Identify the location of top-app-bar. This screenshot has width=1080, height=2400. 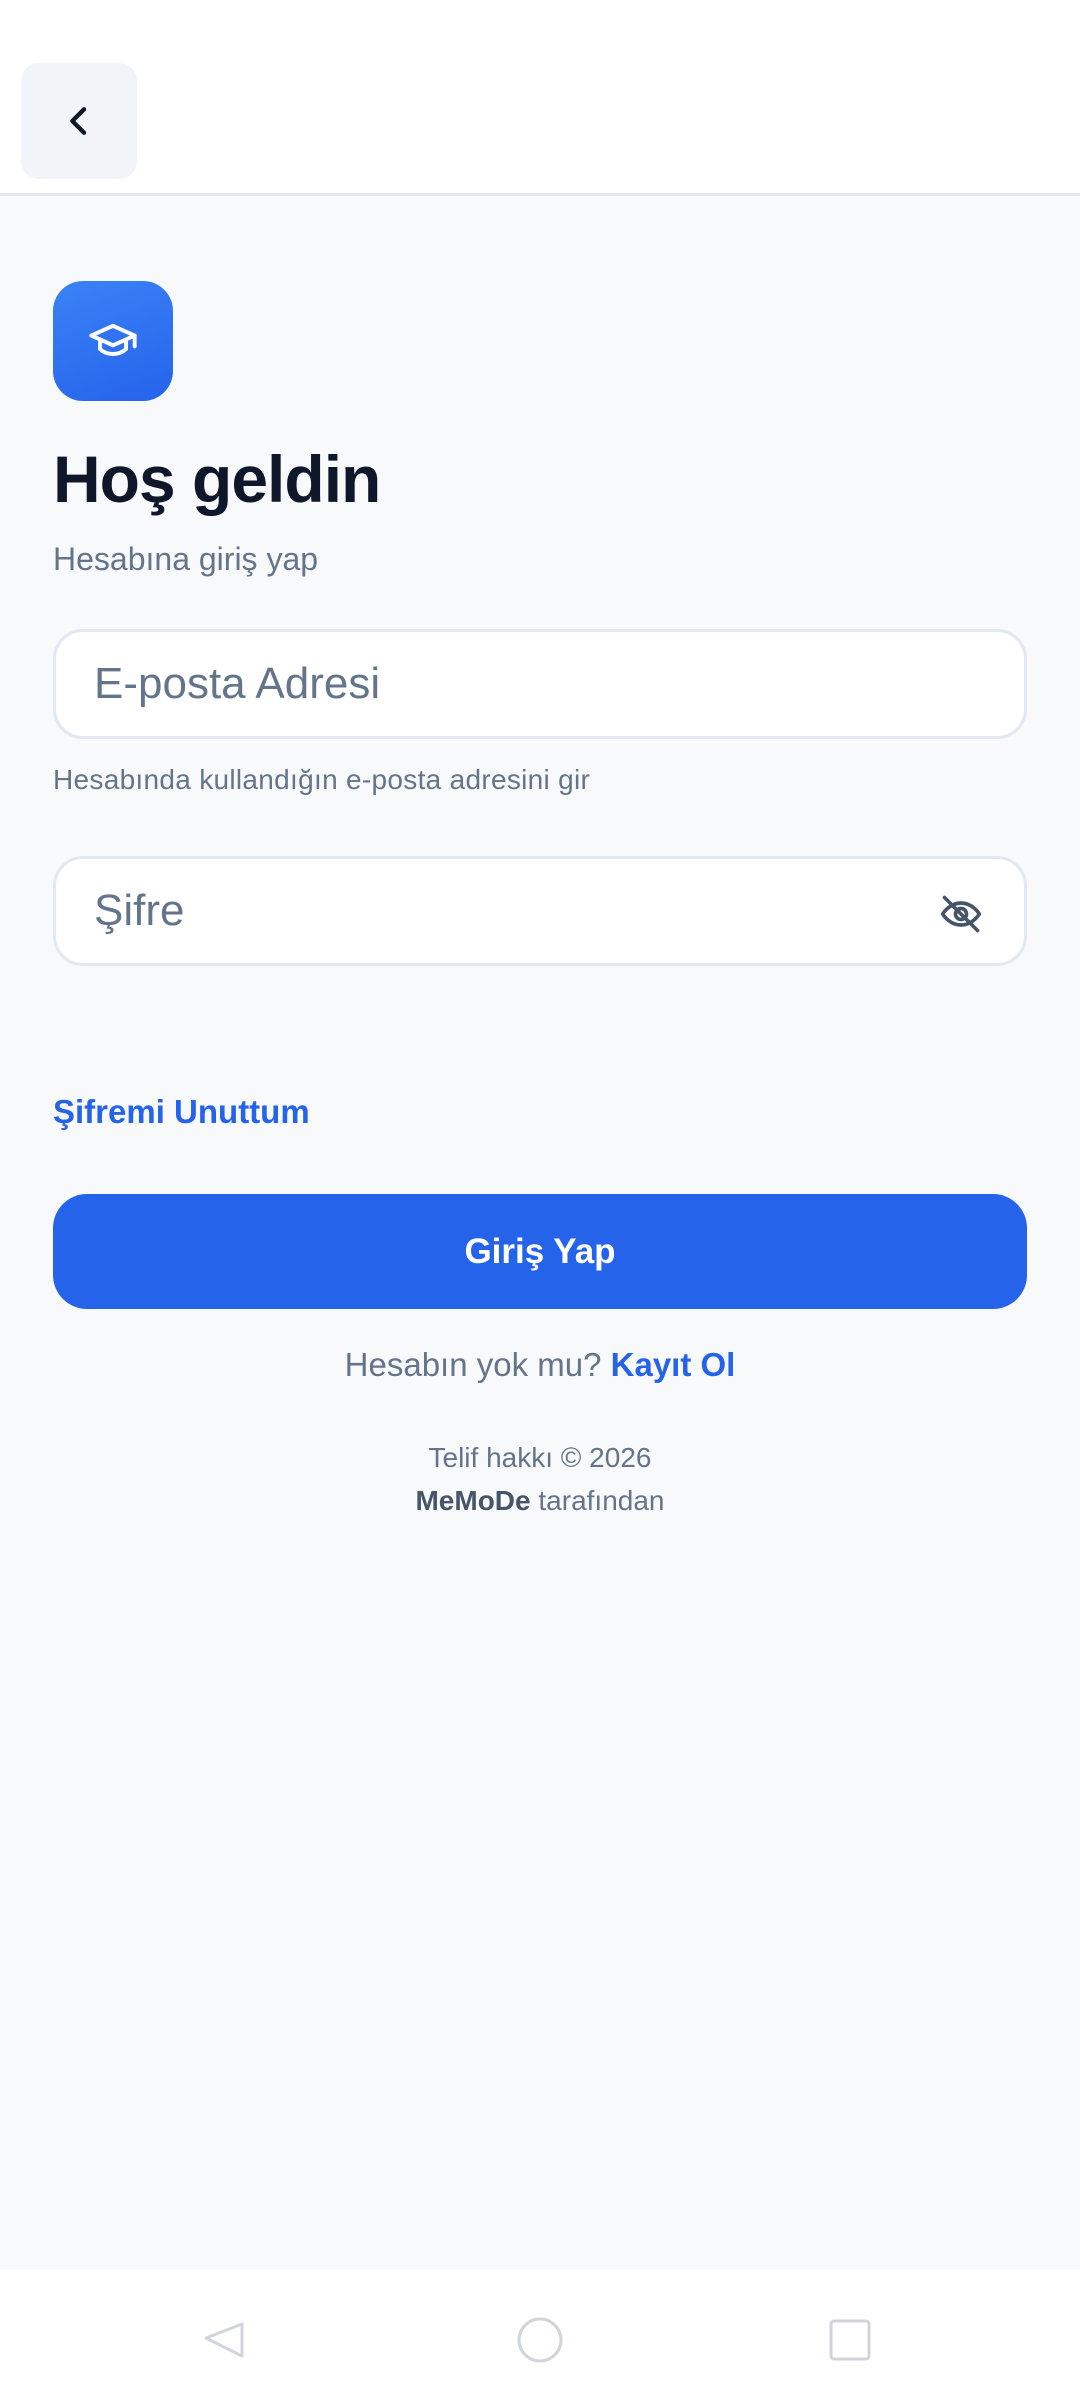
(540, 98).